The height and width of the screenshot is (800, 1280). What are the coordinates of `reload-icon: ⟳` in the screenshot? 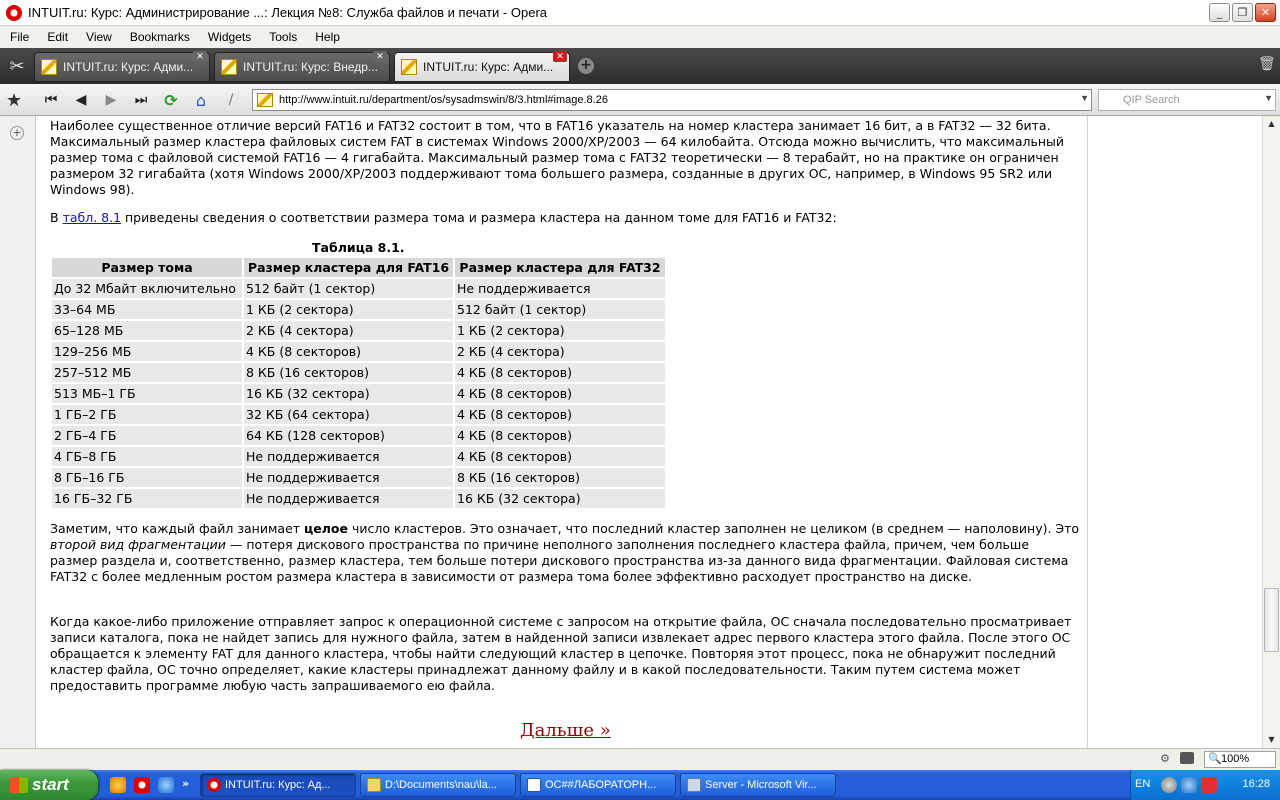 It's located at (171, 100).